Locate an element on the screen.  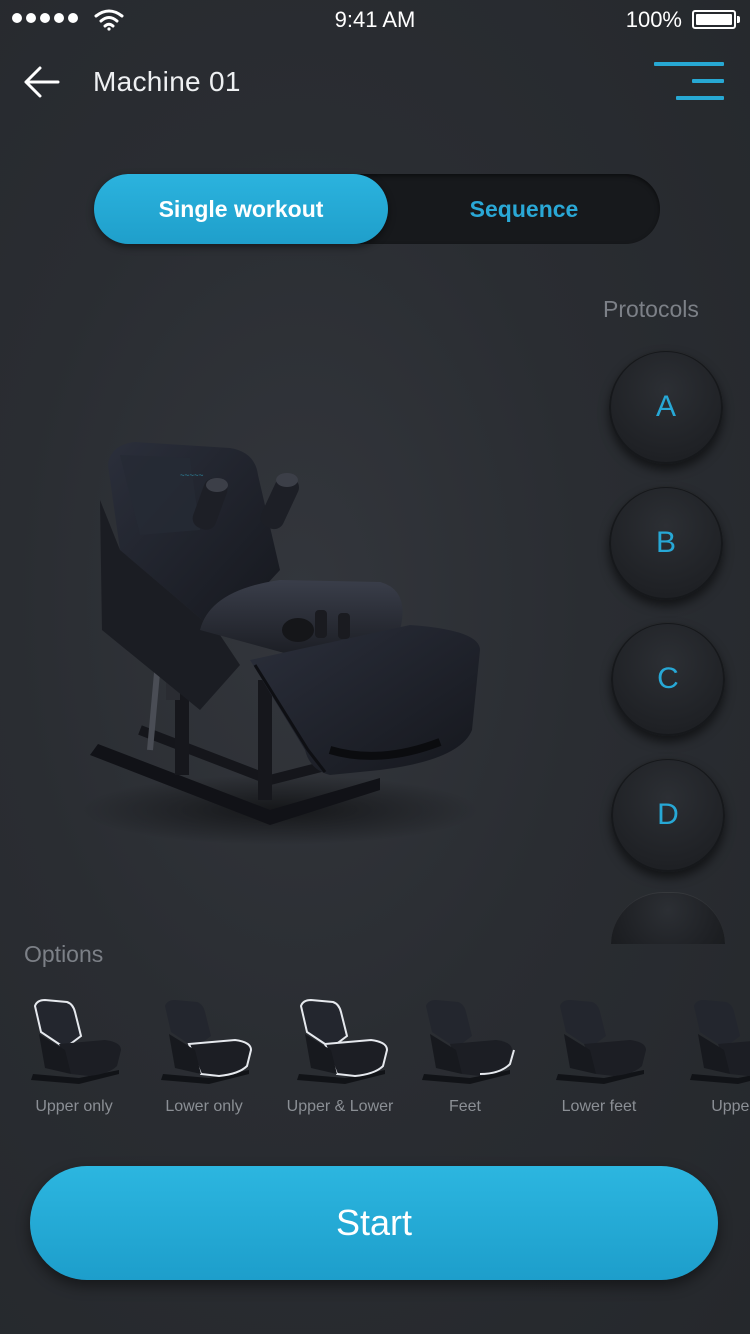
arrow-left-icon is located at coordinates (42, 82).